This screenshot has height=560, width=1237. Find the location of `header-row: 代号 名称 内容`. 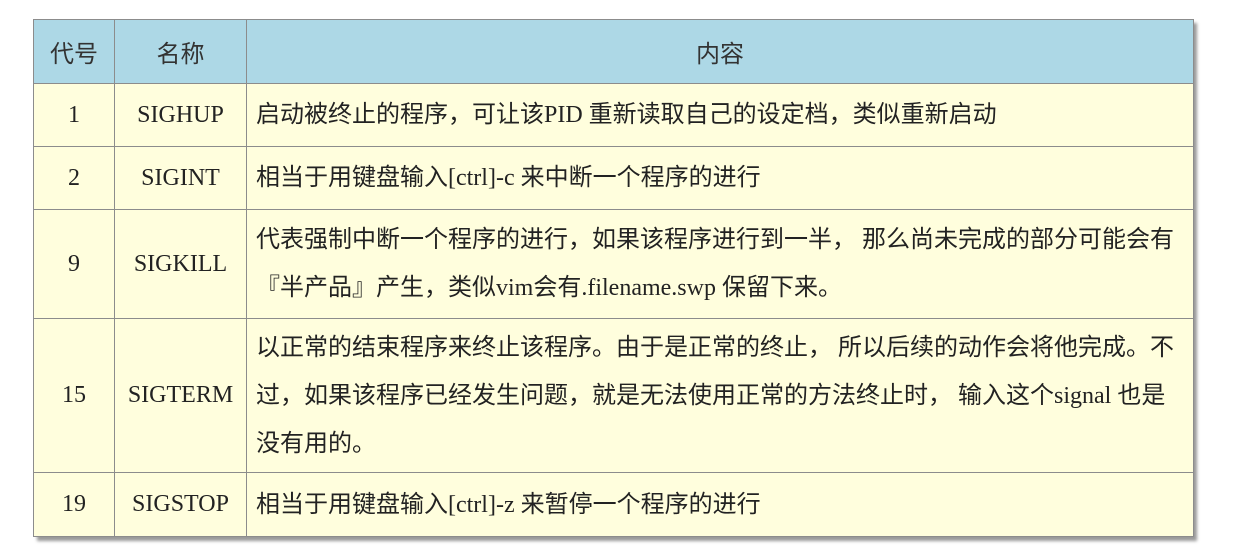

header-row: 代号 名称 内容 is located at coordinates (613, 51).